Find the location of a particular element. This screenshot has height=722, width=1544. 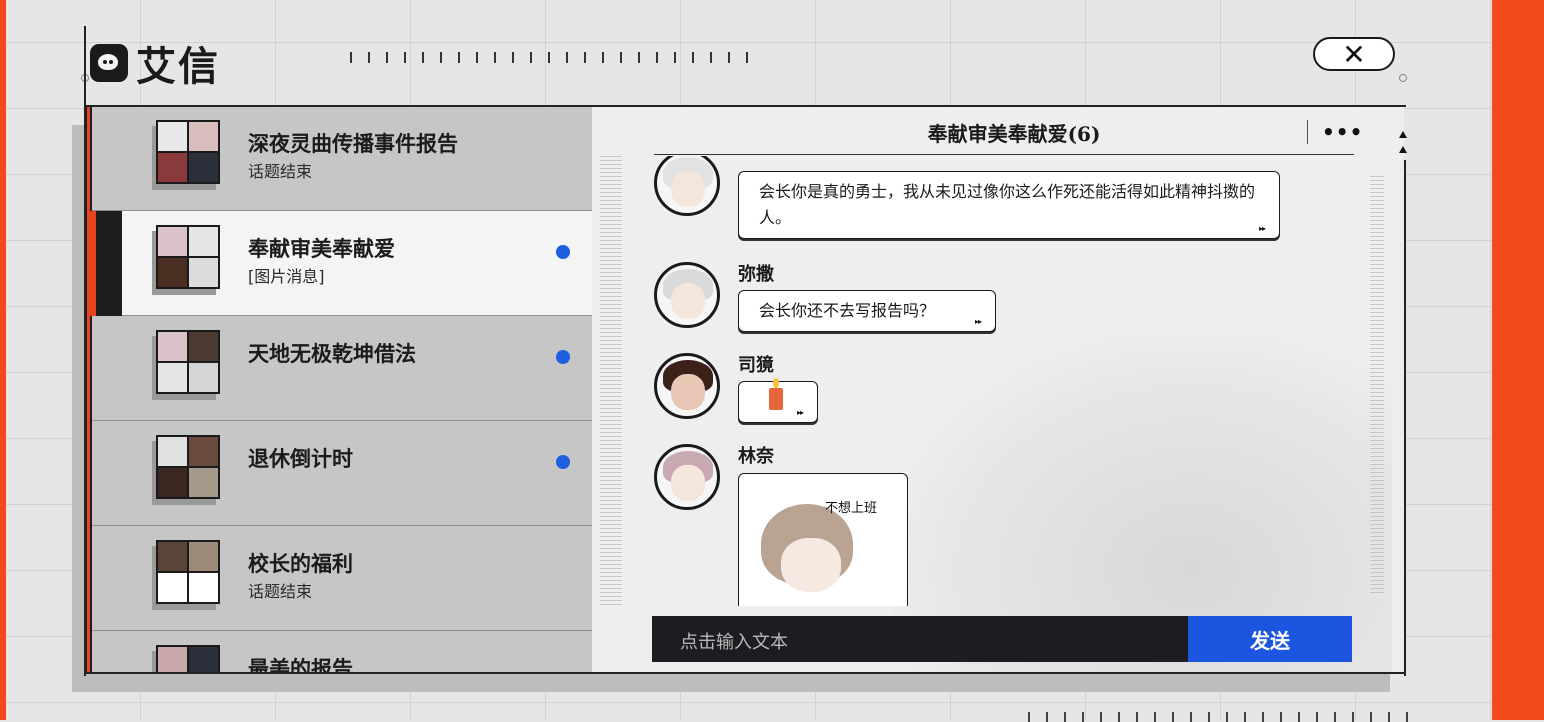

message-text: 会长你还不去写报告吗？ is located at coordinates (847, 310).